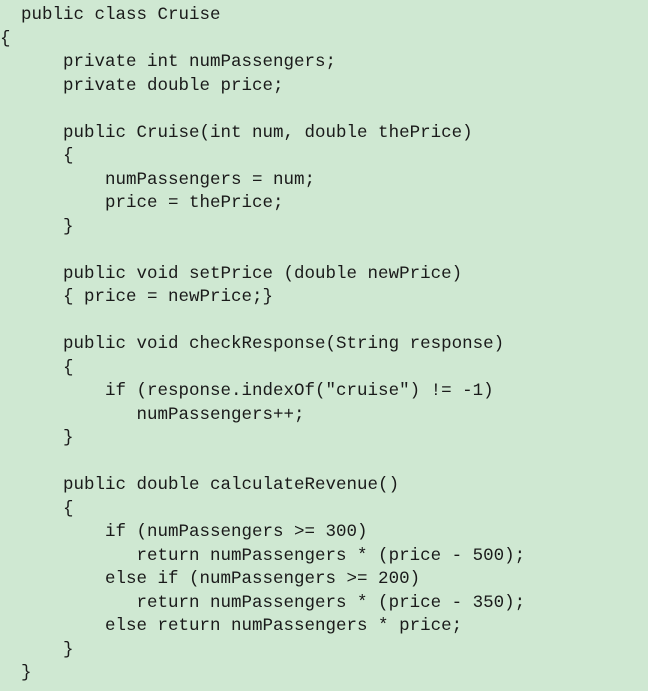 This screenshot has height=691, width=648. What do you see at coordinates (200, 485) in the screenshot?
I see `code-line: public double calculateRevenue()` at bounding box center [200, 485].